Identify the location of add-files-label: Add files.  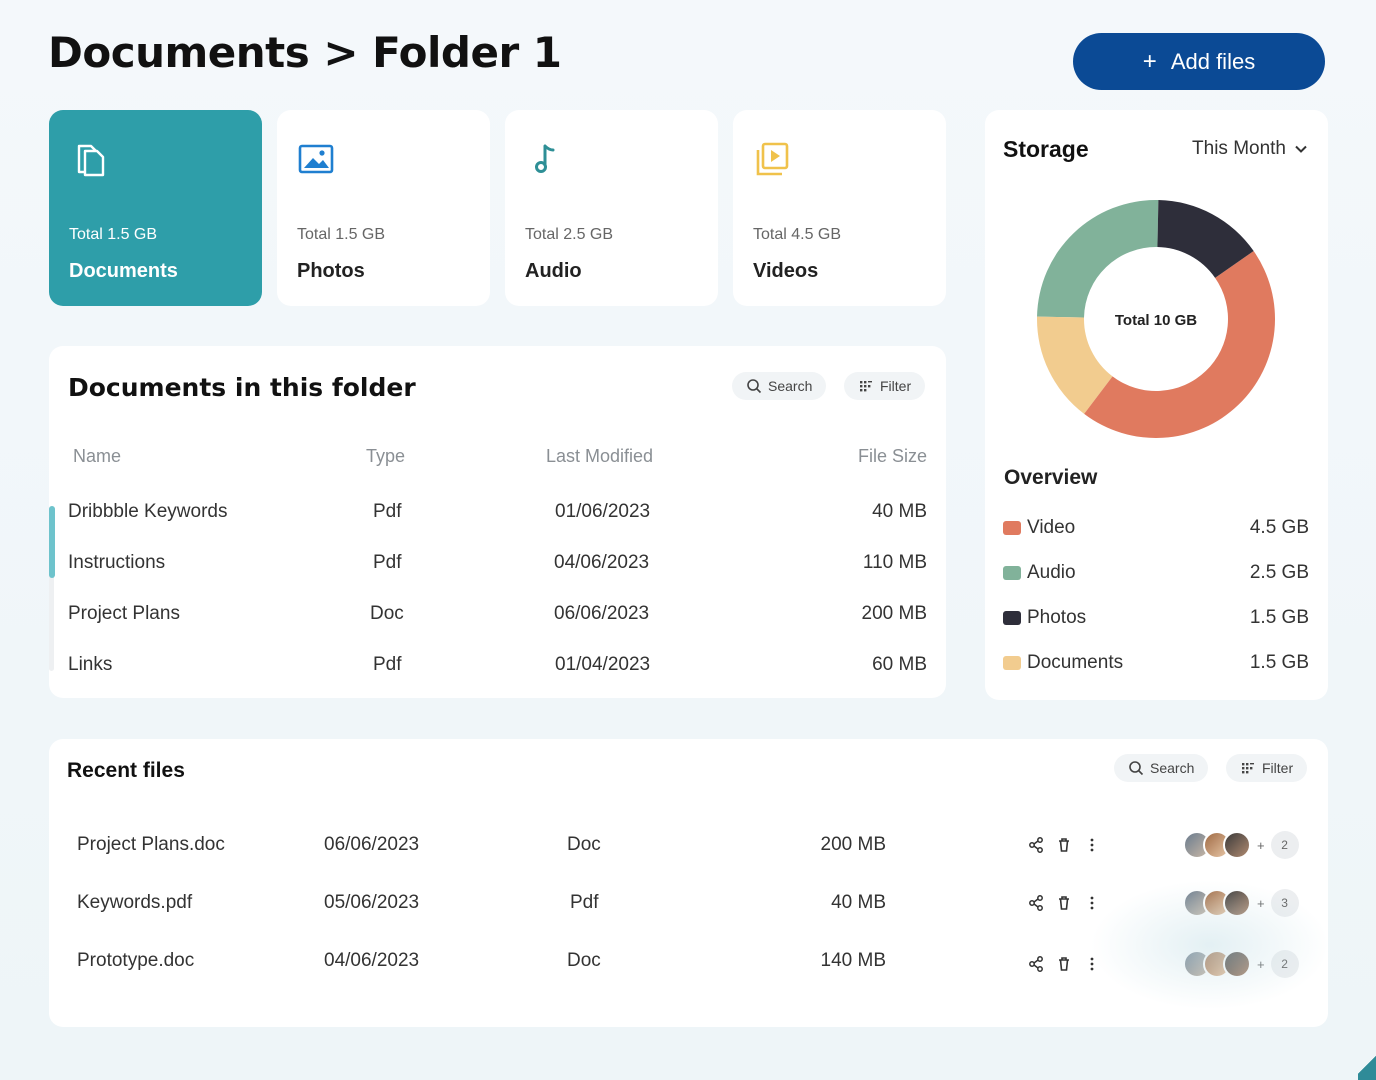
(1213, 61).